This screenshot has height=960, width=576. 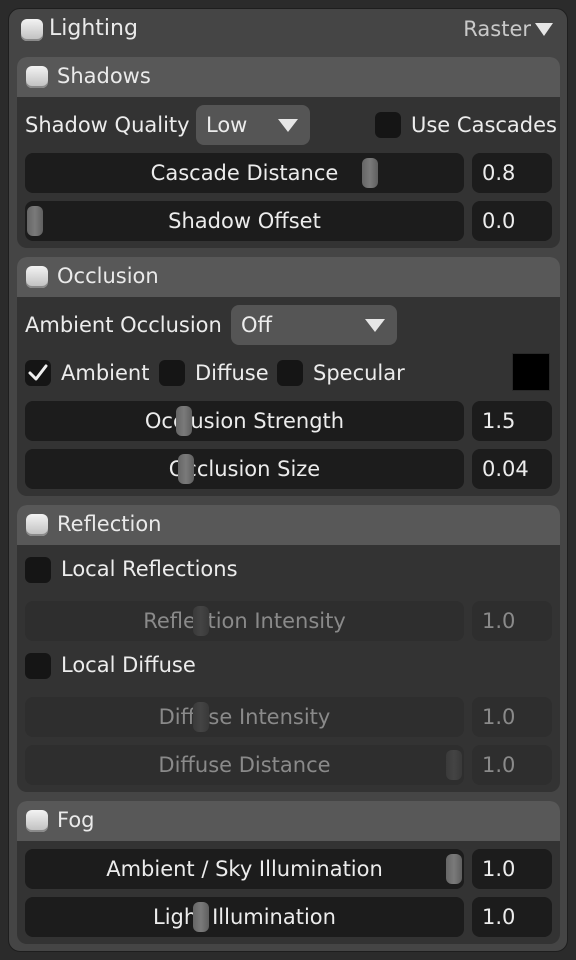 What do you see at coordinates (253, 125) in the screenshot?
I see `shadow-quality-dropdown: Low` at bounding box center [253, 125].